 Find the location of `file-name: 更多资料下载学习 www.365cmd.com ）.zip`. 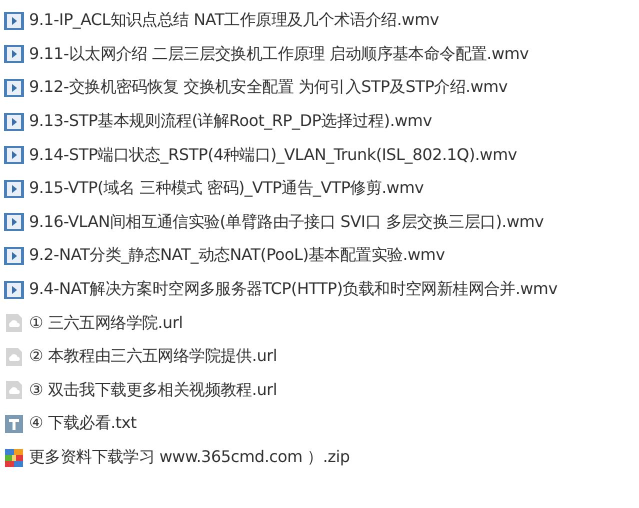

file-name: 更多资料下载学习 www.365cmd.com ）.zip is located at coordinates (189, 457).